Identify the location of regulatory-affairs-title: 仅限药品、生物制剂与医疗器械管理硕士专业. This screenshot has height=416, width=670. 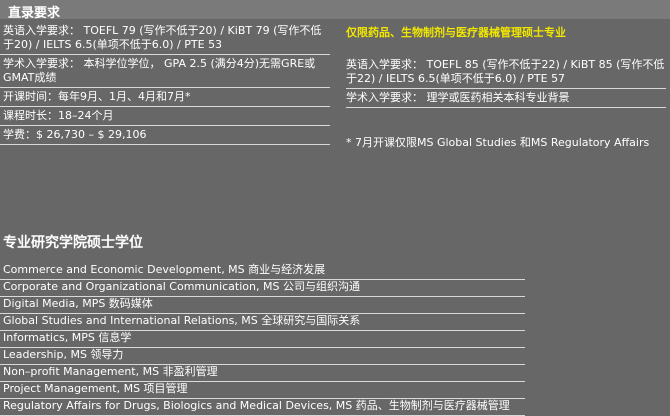
(456, 32).